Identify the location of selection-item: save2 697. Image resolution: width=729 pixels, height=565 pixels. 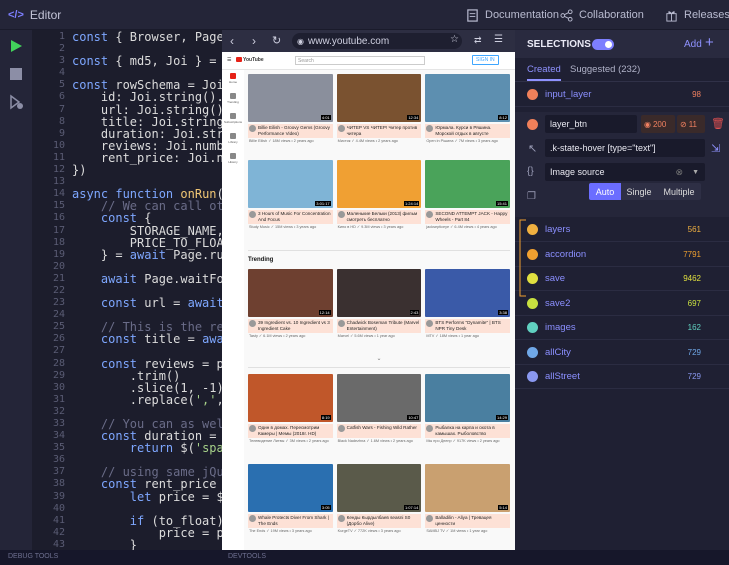
(622, 304).